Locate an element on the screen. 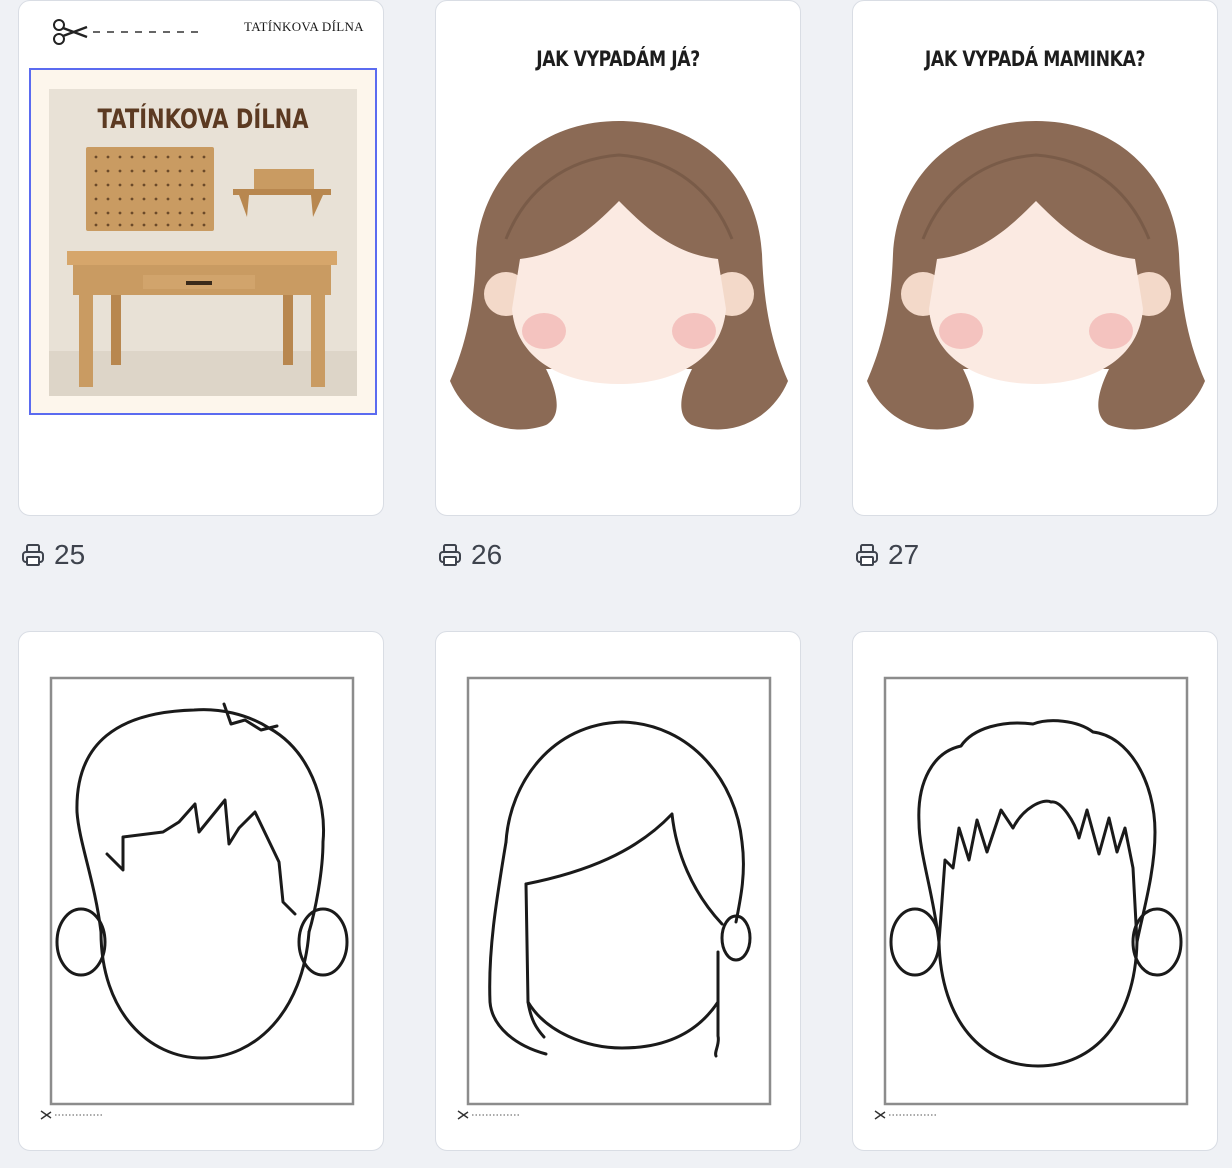  workshop-image-title: TATÍNKOVA DÍLNA is located at coordinates (203, 119).